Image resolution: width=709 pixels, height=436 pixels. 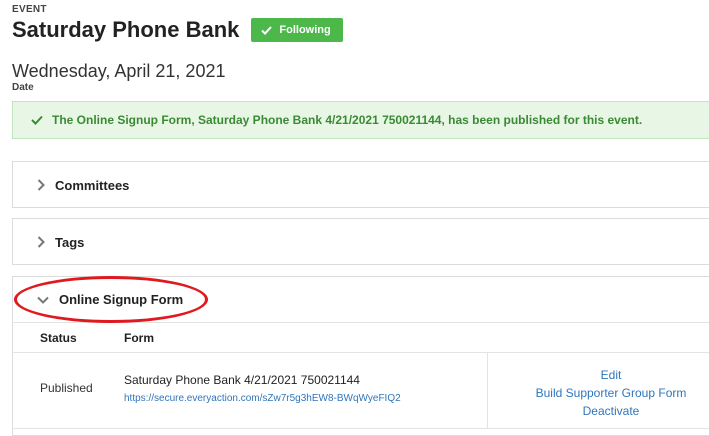 I want to click on committees-panel-title: Committees, so click(x=92, y=185).